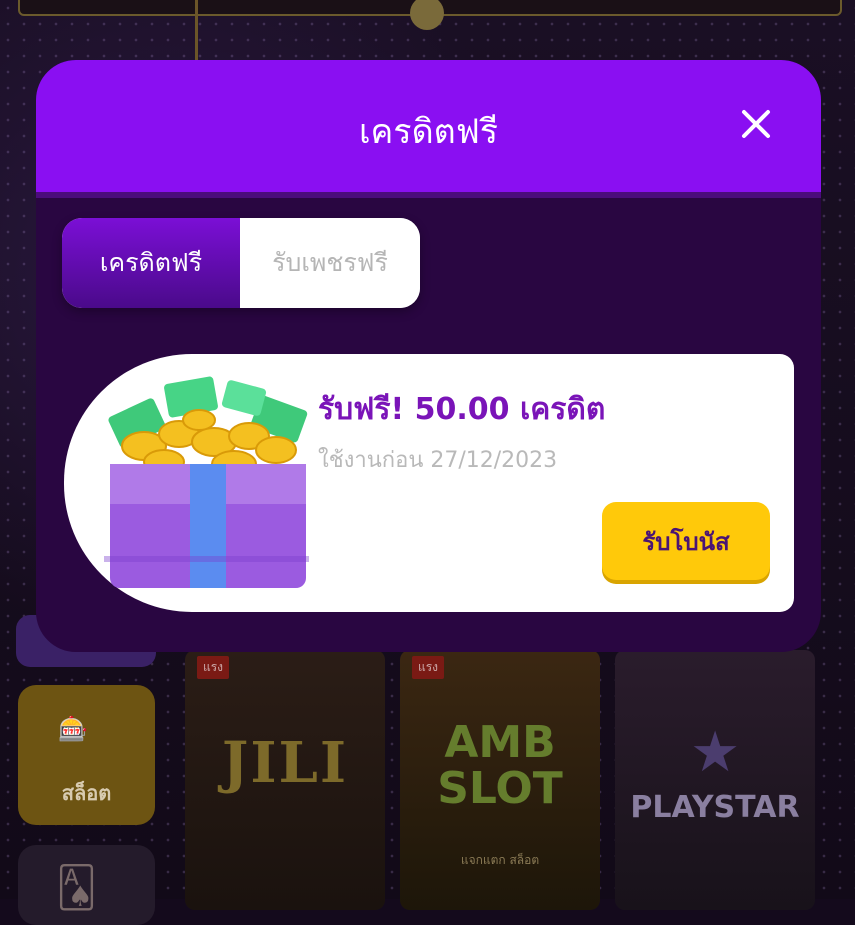  What do you see at coordinates (206, 485) in the screenshot?
I see `gift-box-icon` at bounding box center [206, 485].